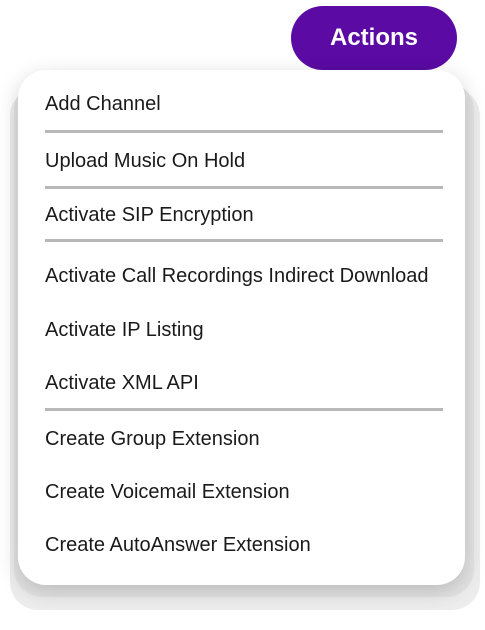  What do you see at coordinates (124, 330) in the screenshot?
I see `menu-item-activate-ip-listing: Activate IP Listing` at bounding box center [124, 330].